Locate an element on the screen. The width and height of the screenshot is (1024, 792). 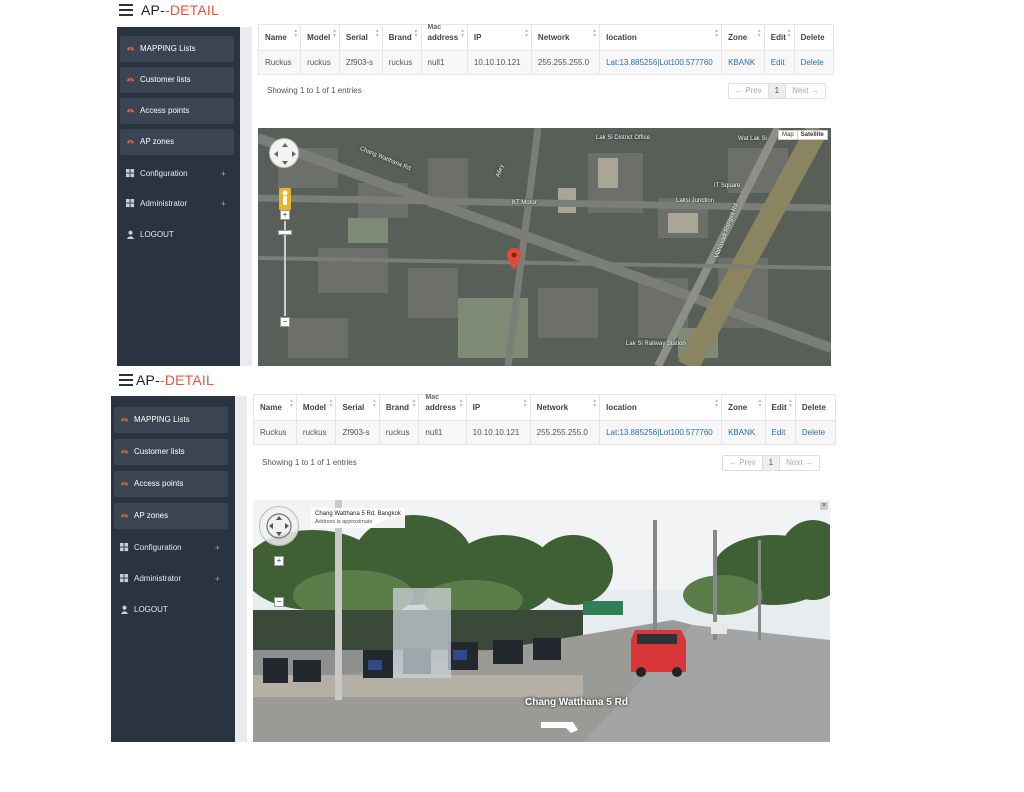
pagination: ← Prev 1 Next → is located at coordinates (771, 463).